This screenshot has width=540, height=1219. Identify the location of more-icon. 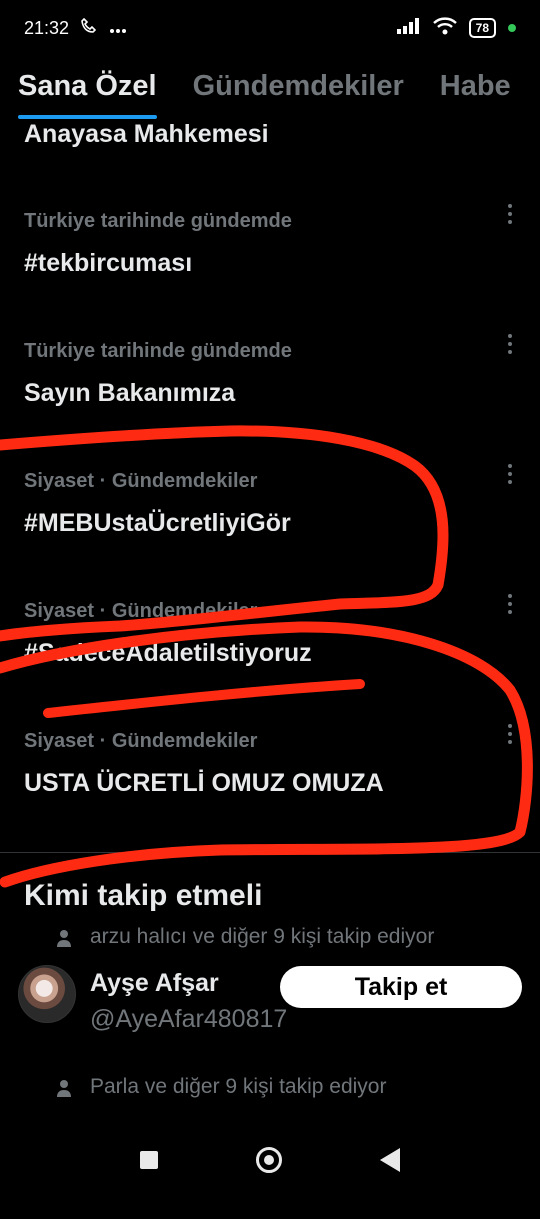
(118, 28).